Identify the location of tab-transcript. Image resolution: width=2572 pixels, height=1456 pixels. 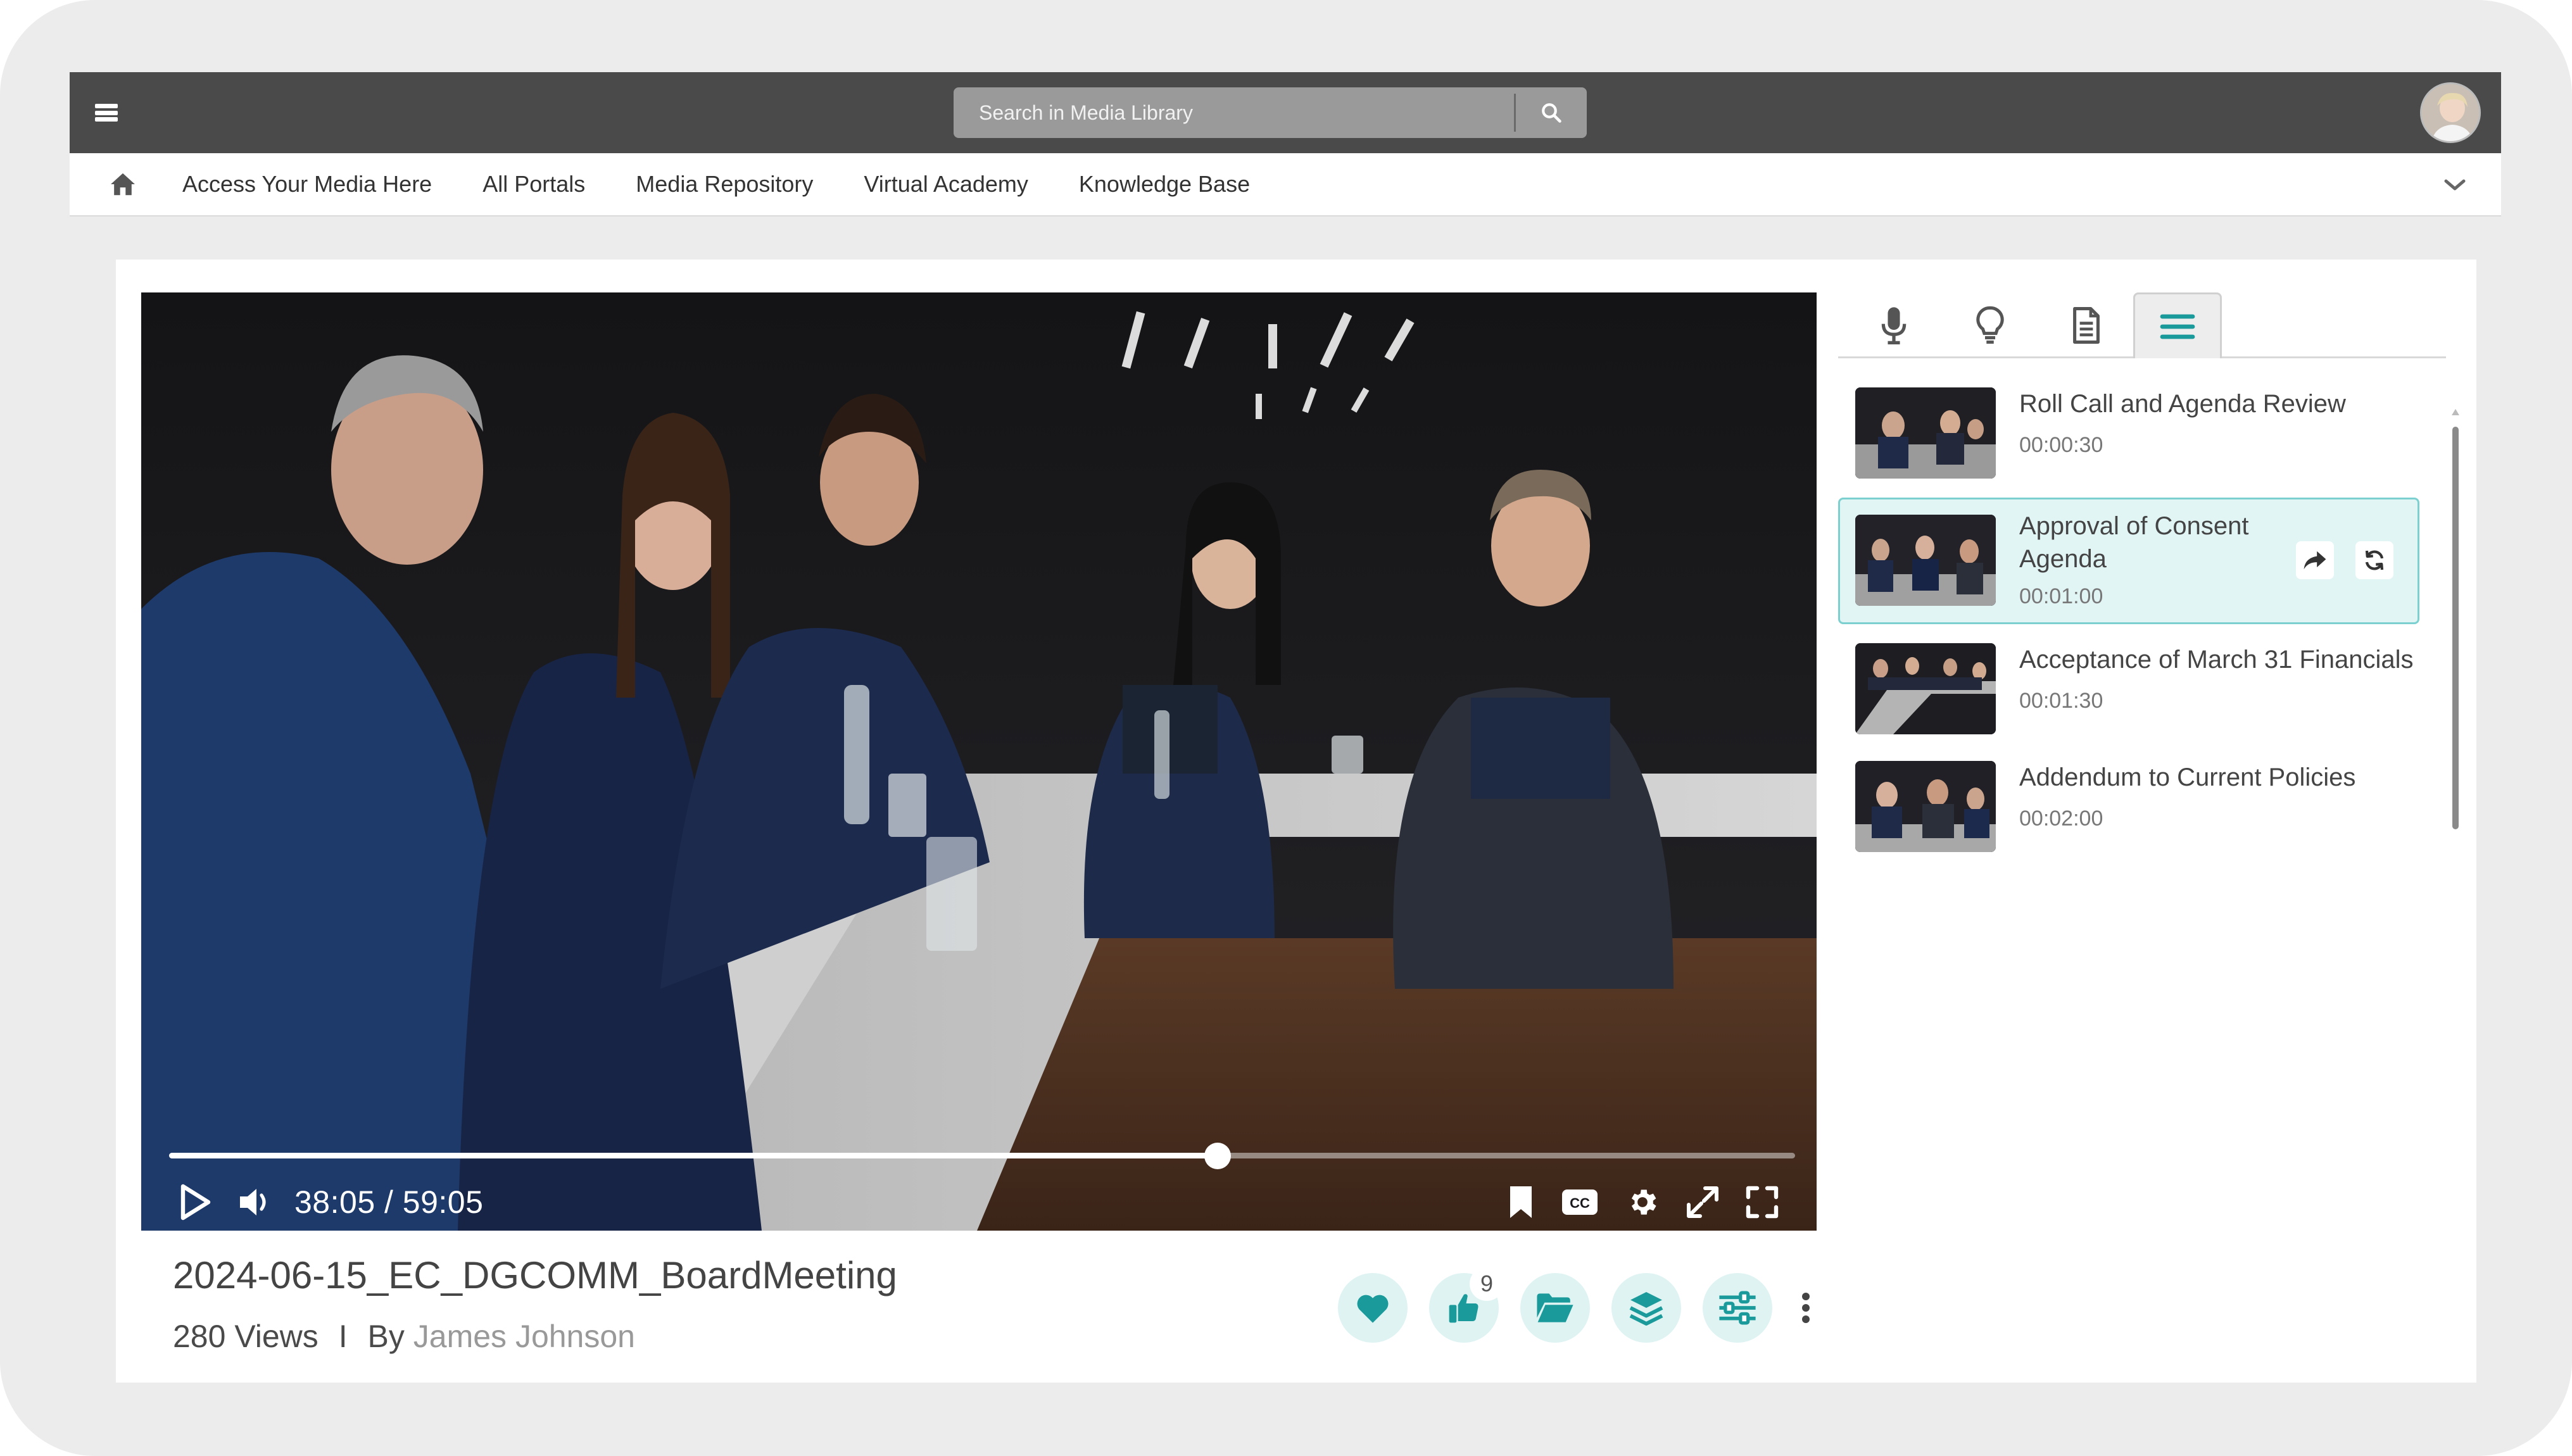
(1894, 325).